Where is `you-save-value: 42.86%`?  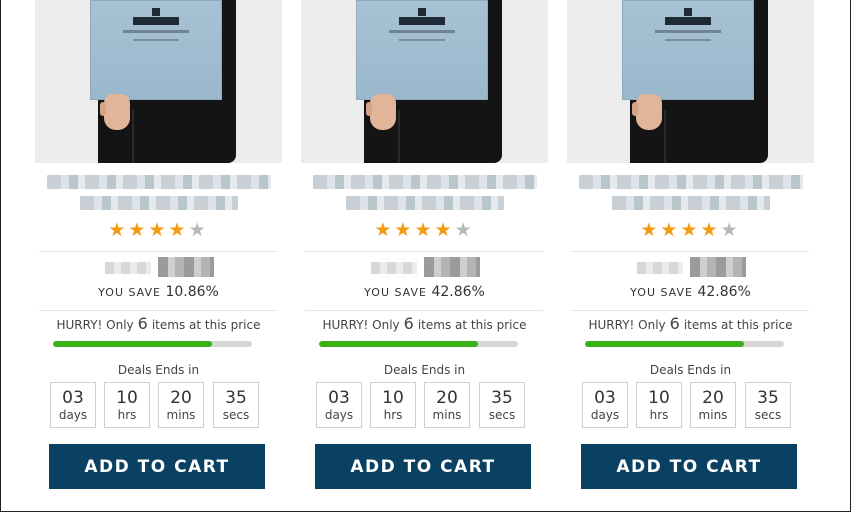 you-save-value: 42.86% is located at coordinates (458, 292).